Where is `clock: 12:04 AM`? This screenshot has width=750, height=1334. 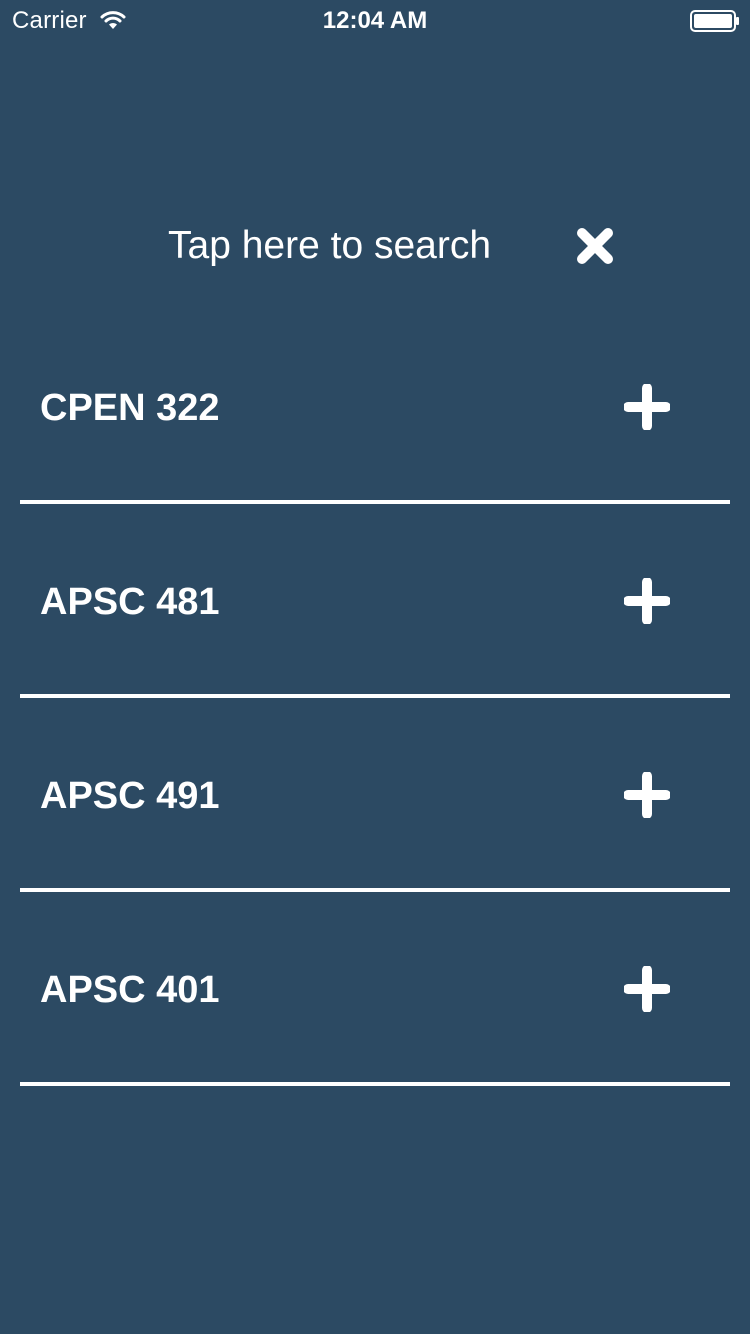
clock: 12:04 AM is located at coordinates (375, 20).